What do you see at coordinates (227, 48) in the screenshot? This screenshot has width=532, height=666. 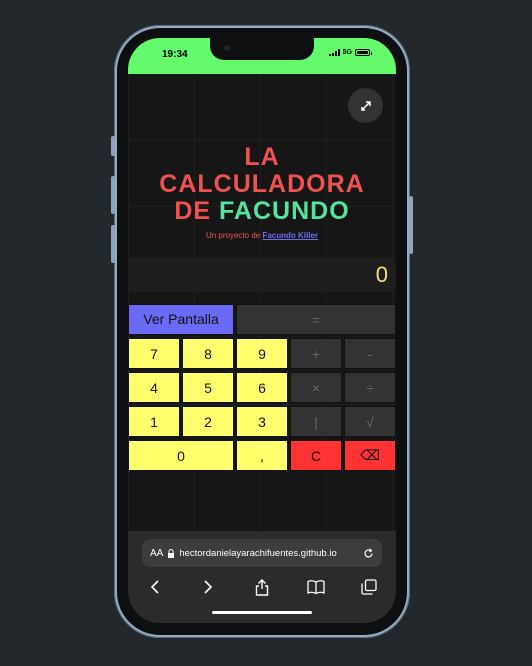 I see `camera-icon` at bounding box center [227, 48].